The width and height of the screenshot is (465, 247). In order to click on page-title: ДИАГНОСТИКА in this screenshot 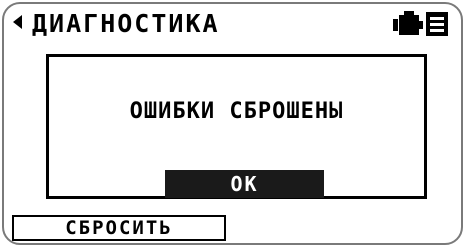, I will do `click(126, 23)`.